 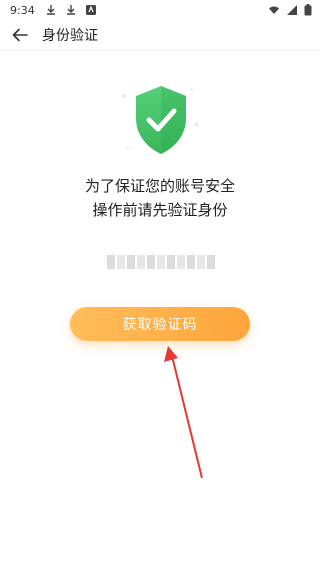 What do you see at coordinates (308, 10) in the screenshot?
I see `battery-icon` at bounding box center [308, 10].